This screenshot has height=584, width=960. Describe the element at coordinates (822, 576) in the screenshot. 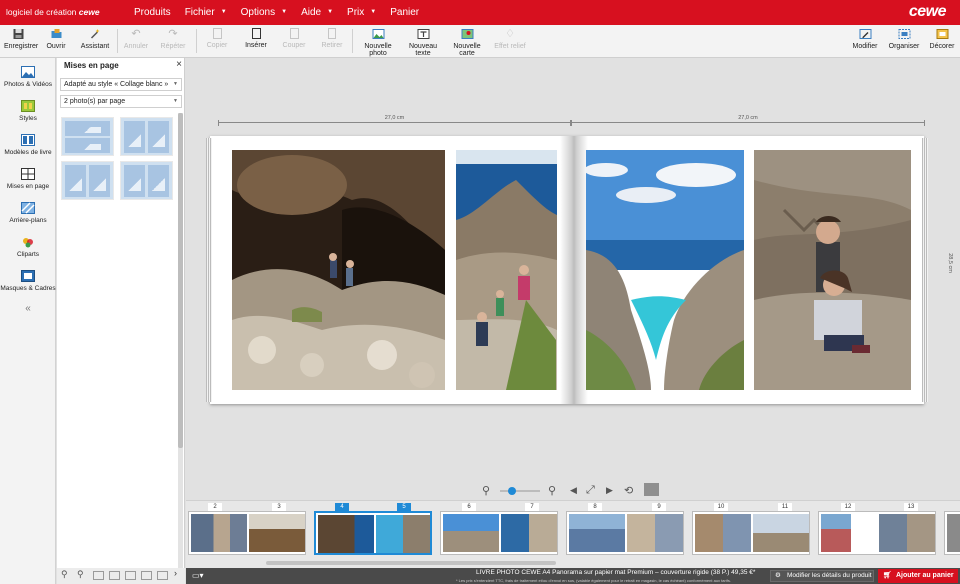

I see `edit-product-details-button: ⚙ Modifier les détails du produit` at that location.